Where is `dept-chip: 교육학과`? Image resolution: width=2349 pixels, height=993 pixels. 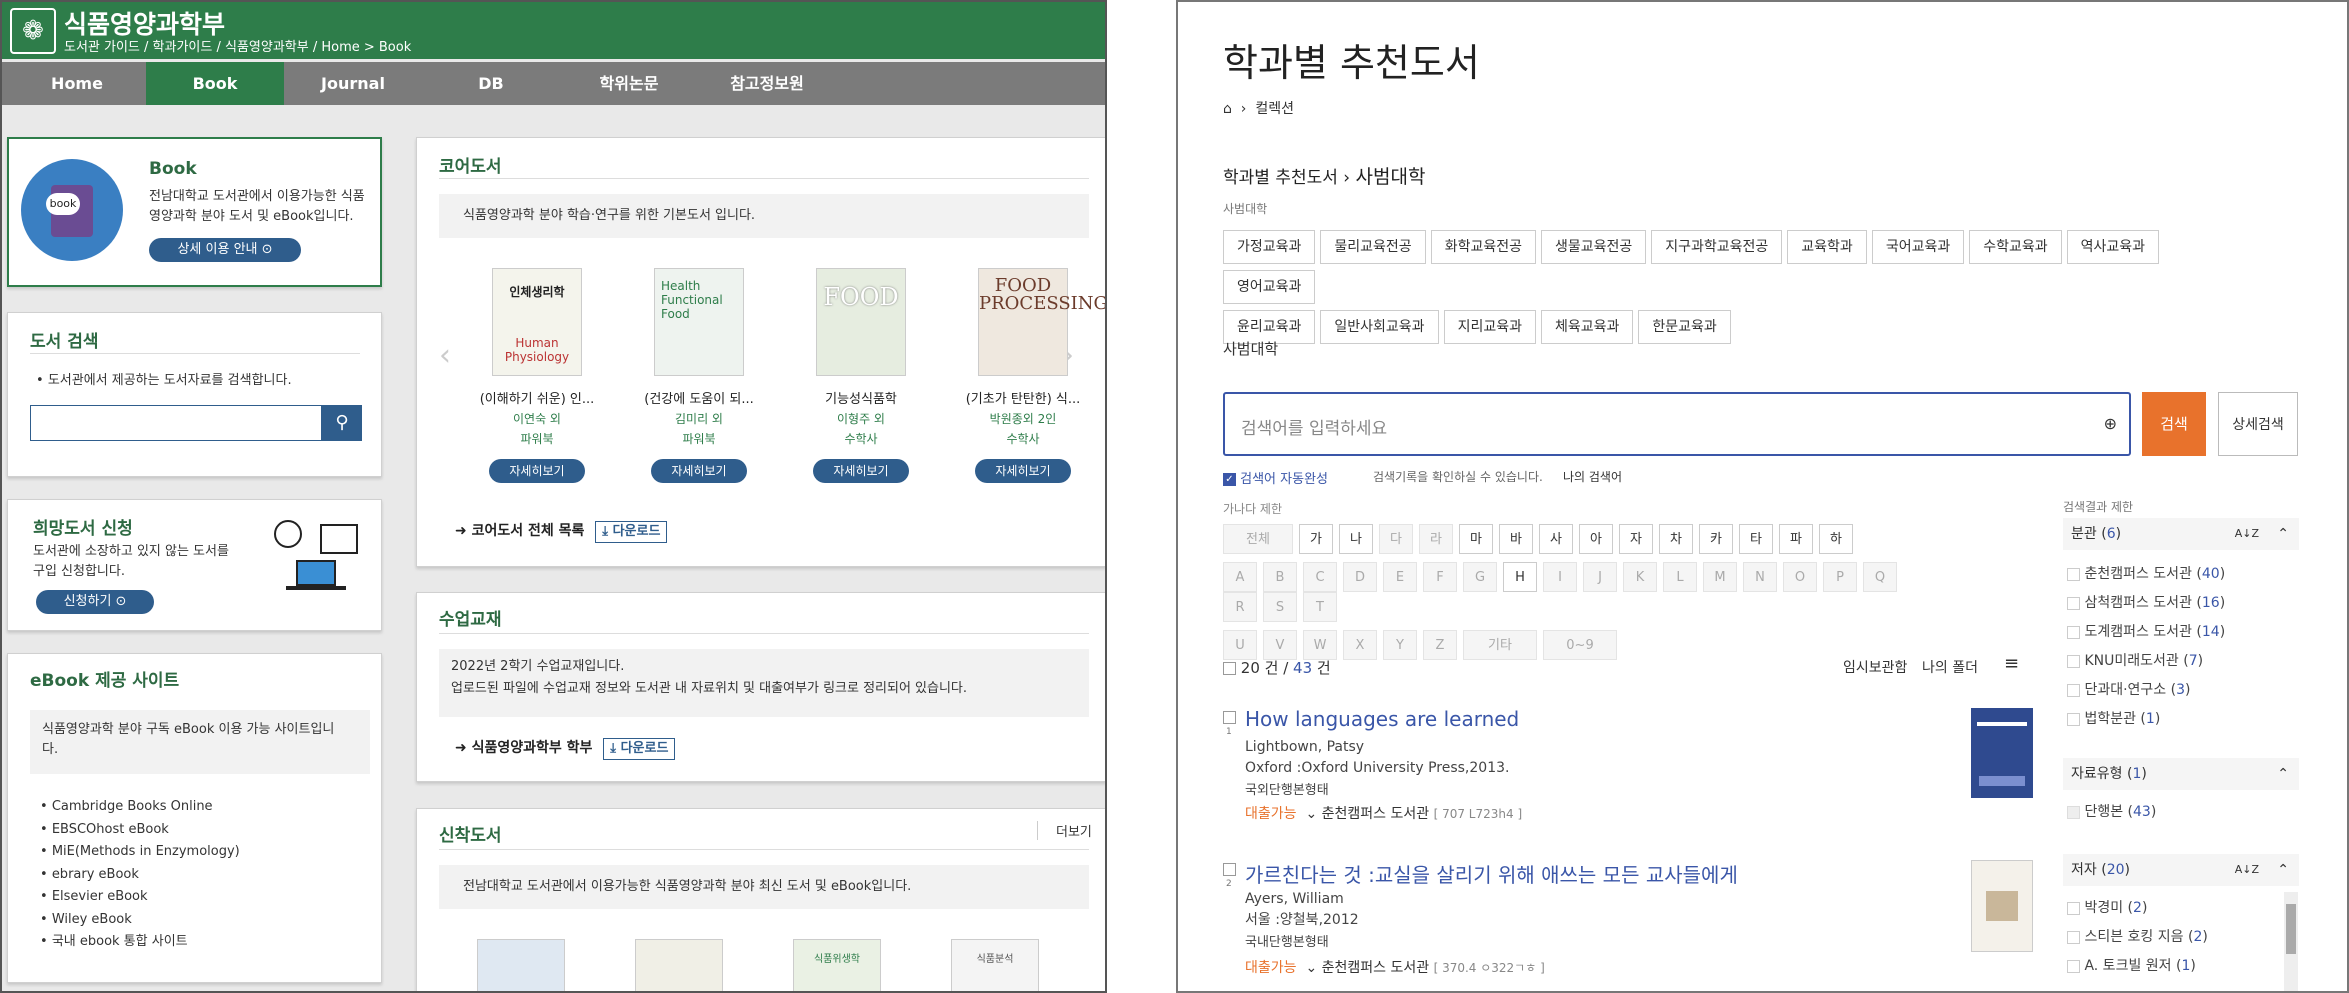 dept-chip: 교육학과 is located at coordinates (1827, 247).